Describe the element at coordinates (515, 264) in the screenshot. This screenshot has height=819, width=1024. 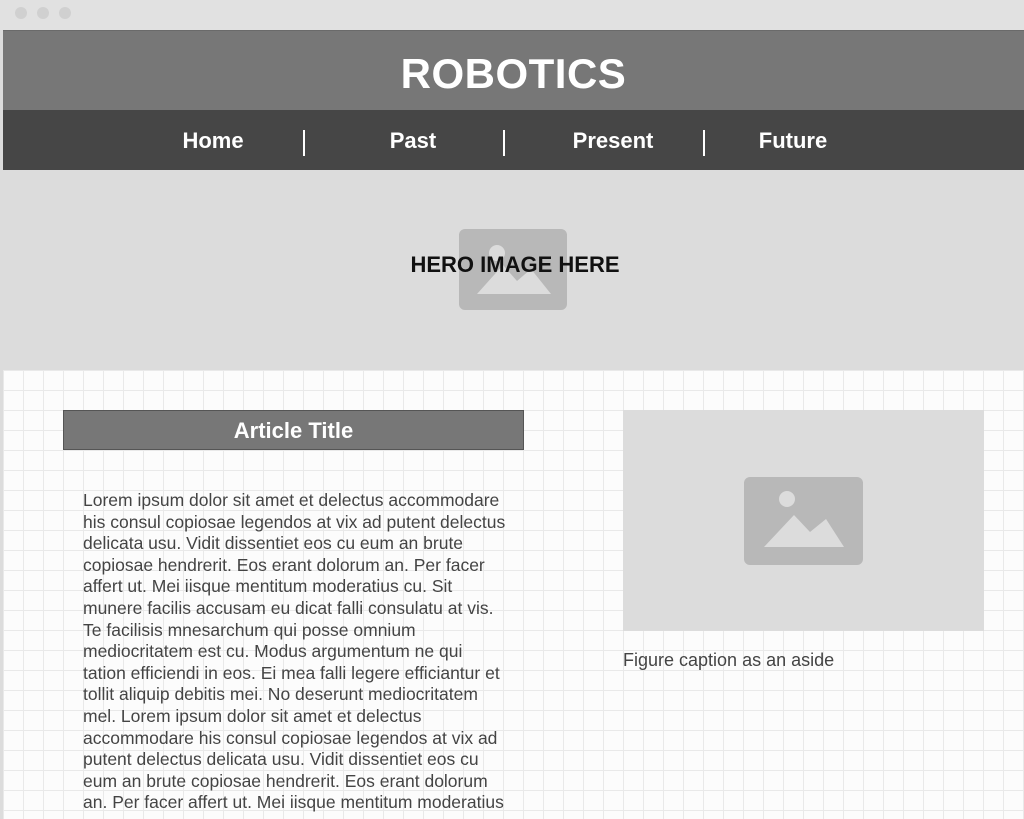
I see `hero-text: HERO IMAGE HERE` at that location.